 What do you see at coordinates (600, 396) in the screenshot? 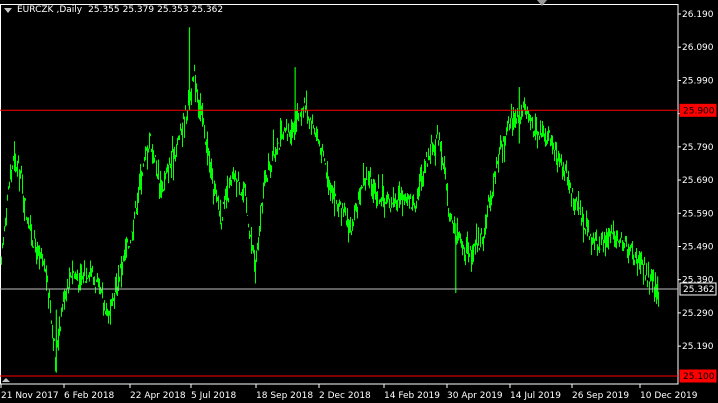
I see `x-tick-label: 26 Sep 2019` at bounding box center [600, 396].